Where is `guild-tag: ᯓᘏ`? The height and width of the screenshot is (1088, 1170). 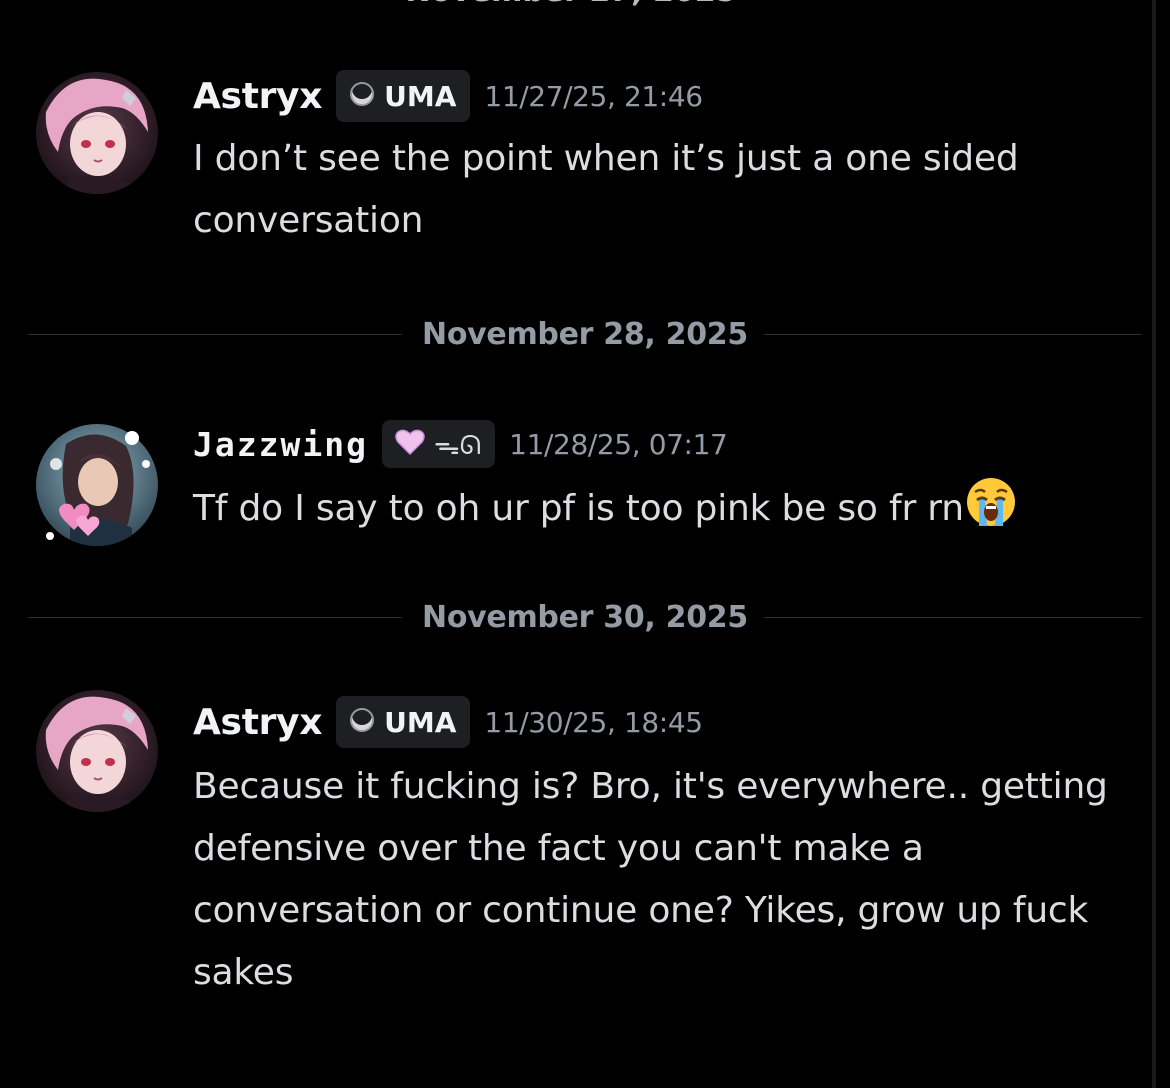
guild-tag: ᯓᘏ is located at coordinates (438, 444).